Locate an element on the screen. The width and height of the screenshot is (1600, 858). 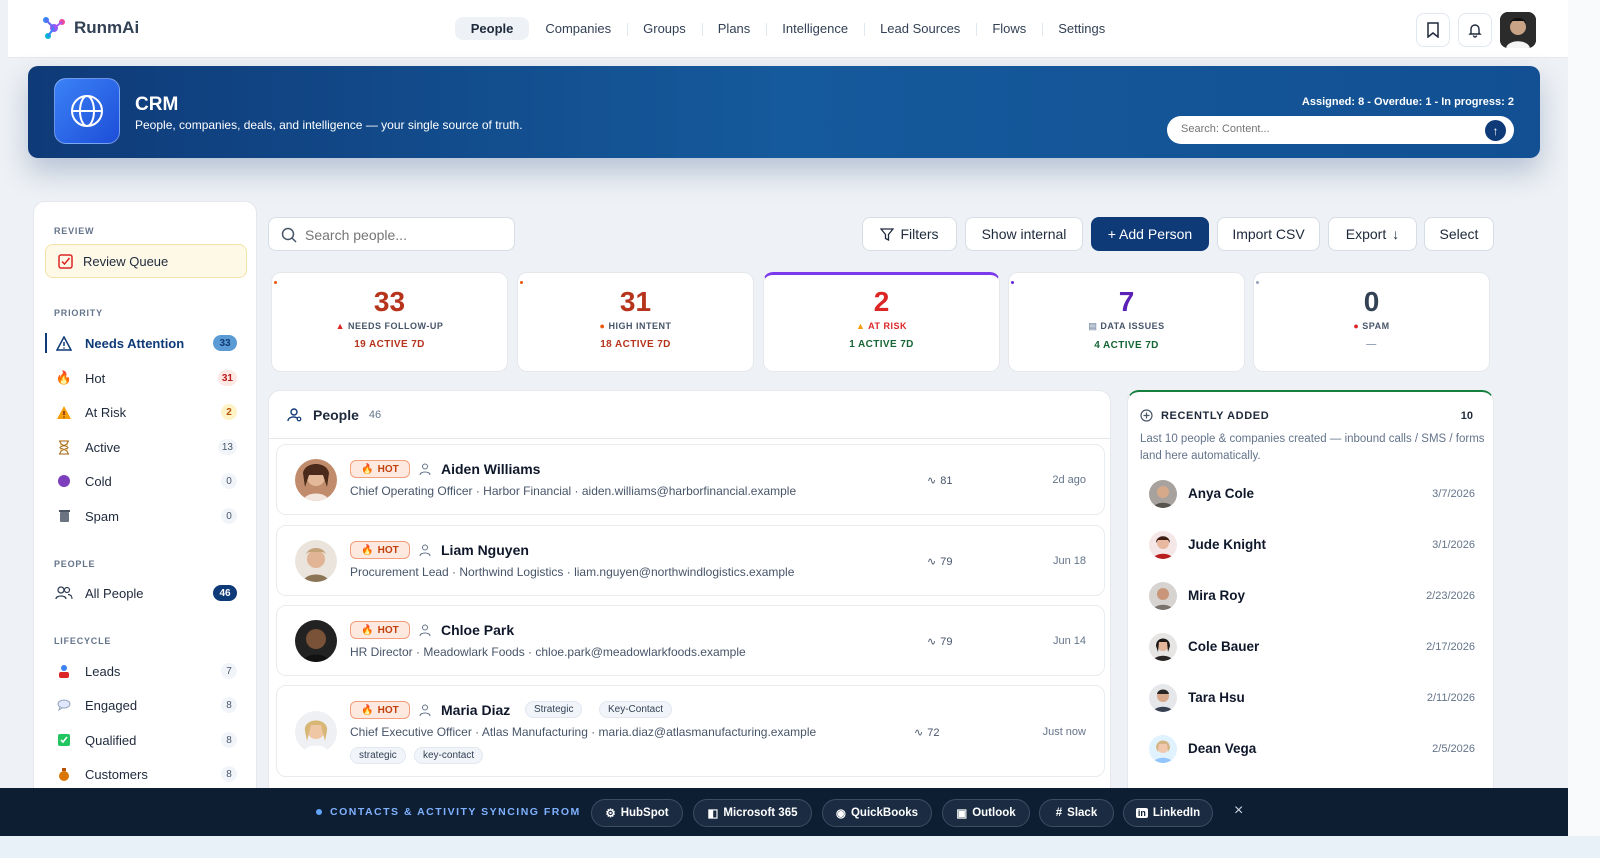
sync-source-outlook: ▣ Outlook is located at coordinates (986, 813).